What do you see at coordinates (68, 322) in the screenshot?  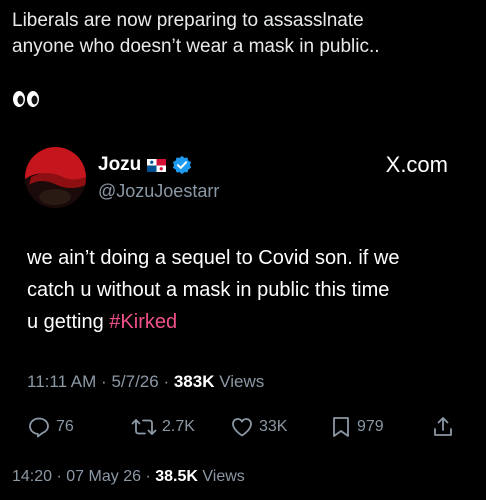 I see `body-line-3-prefix: u getting` at bounding box center [68, 322].